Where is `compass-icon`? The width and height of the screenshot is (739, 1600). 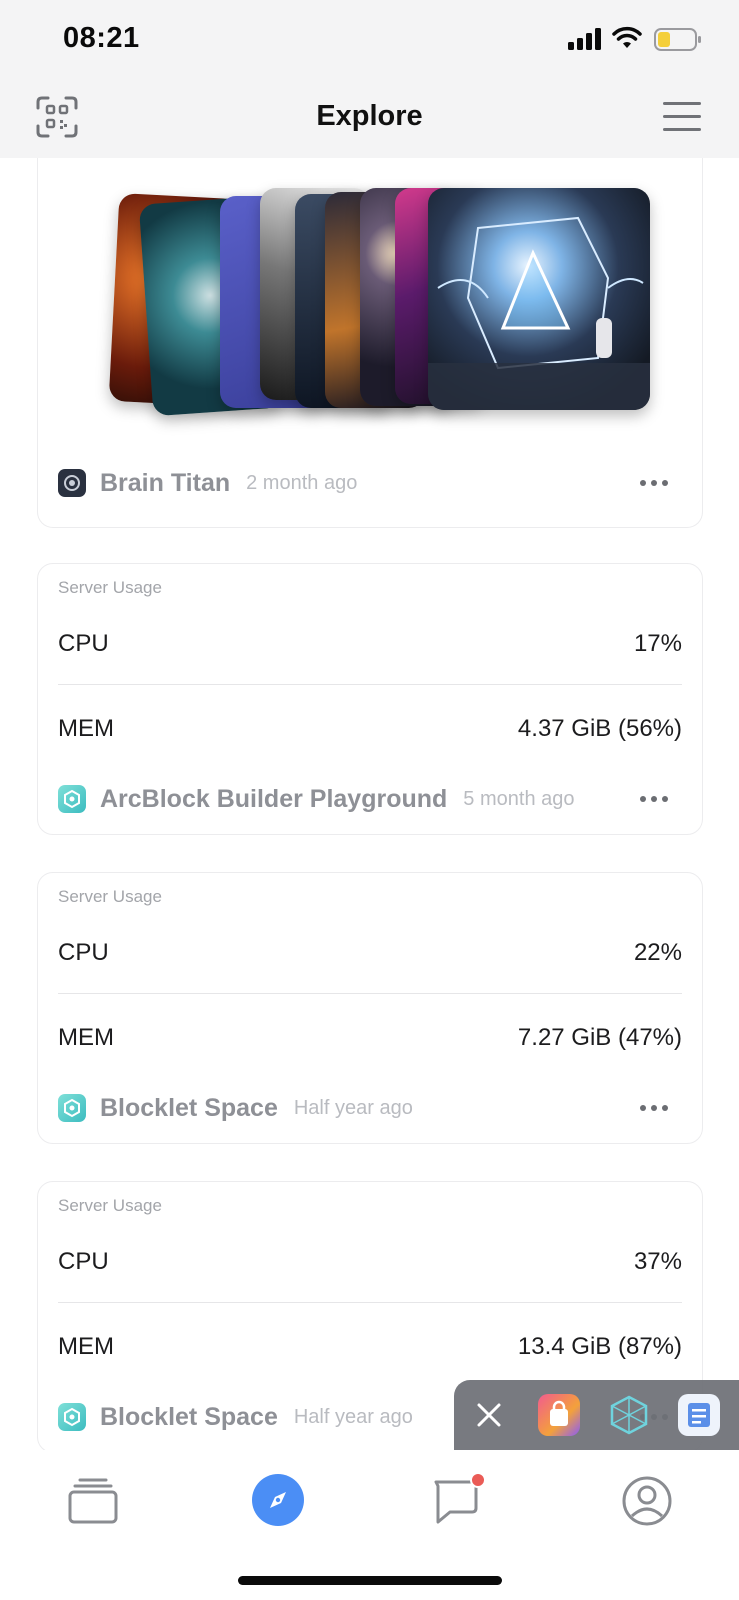 compass-icon is located at coordinates (278, 1500).